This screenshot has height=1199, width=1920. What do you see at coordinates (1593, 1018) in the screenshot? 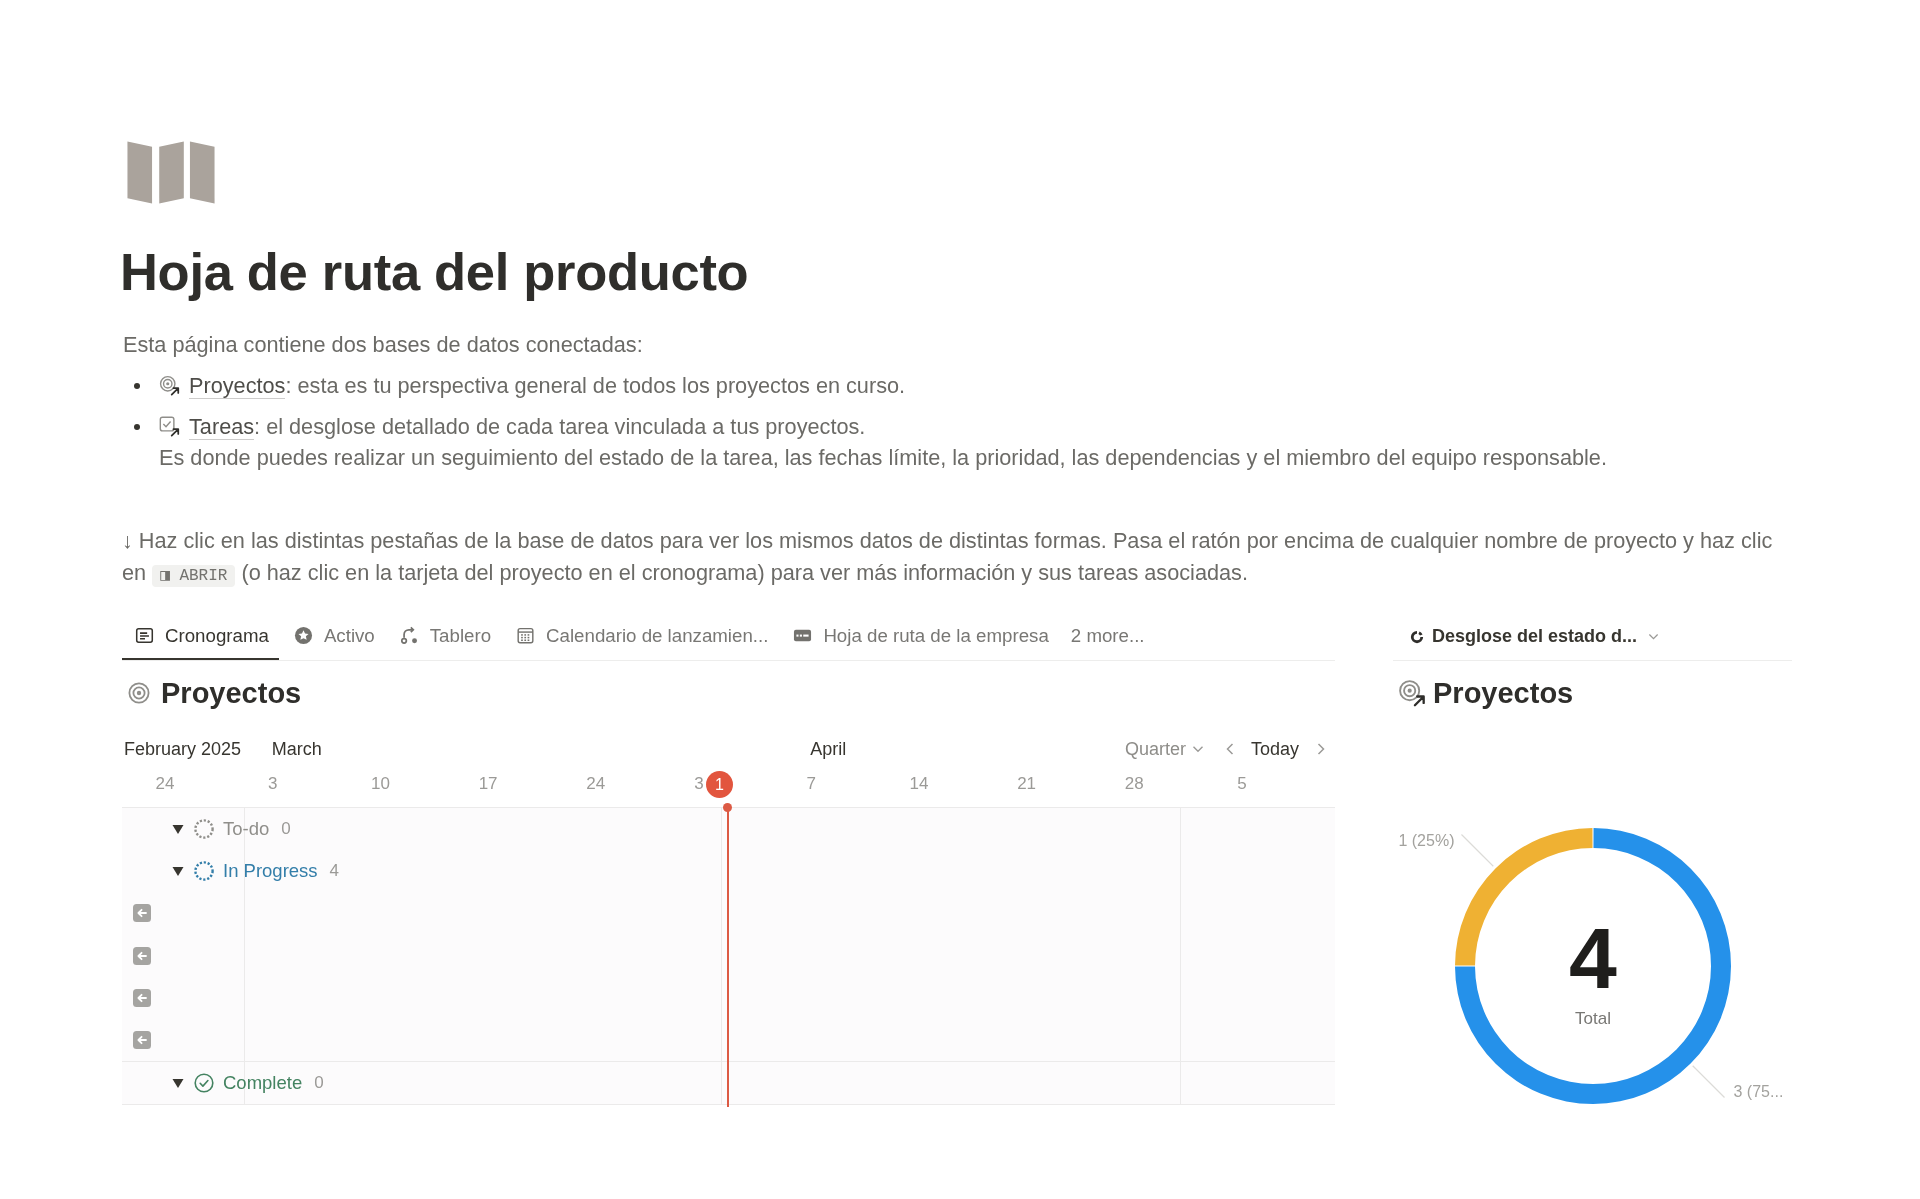
I see `total-label: Total` at bounding box center [1593, 1018].